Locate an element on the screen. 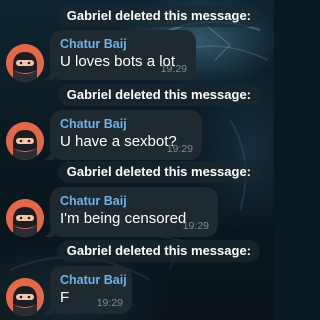 This screenshot has width=320, height=320. message-text: F is located at coordinates (65, 297).